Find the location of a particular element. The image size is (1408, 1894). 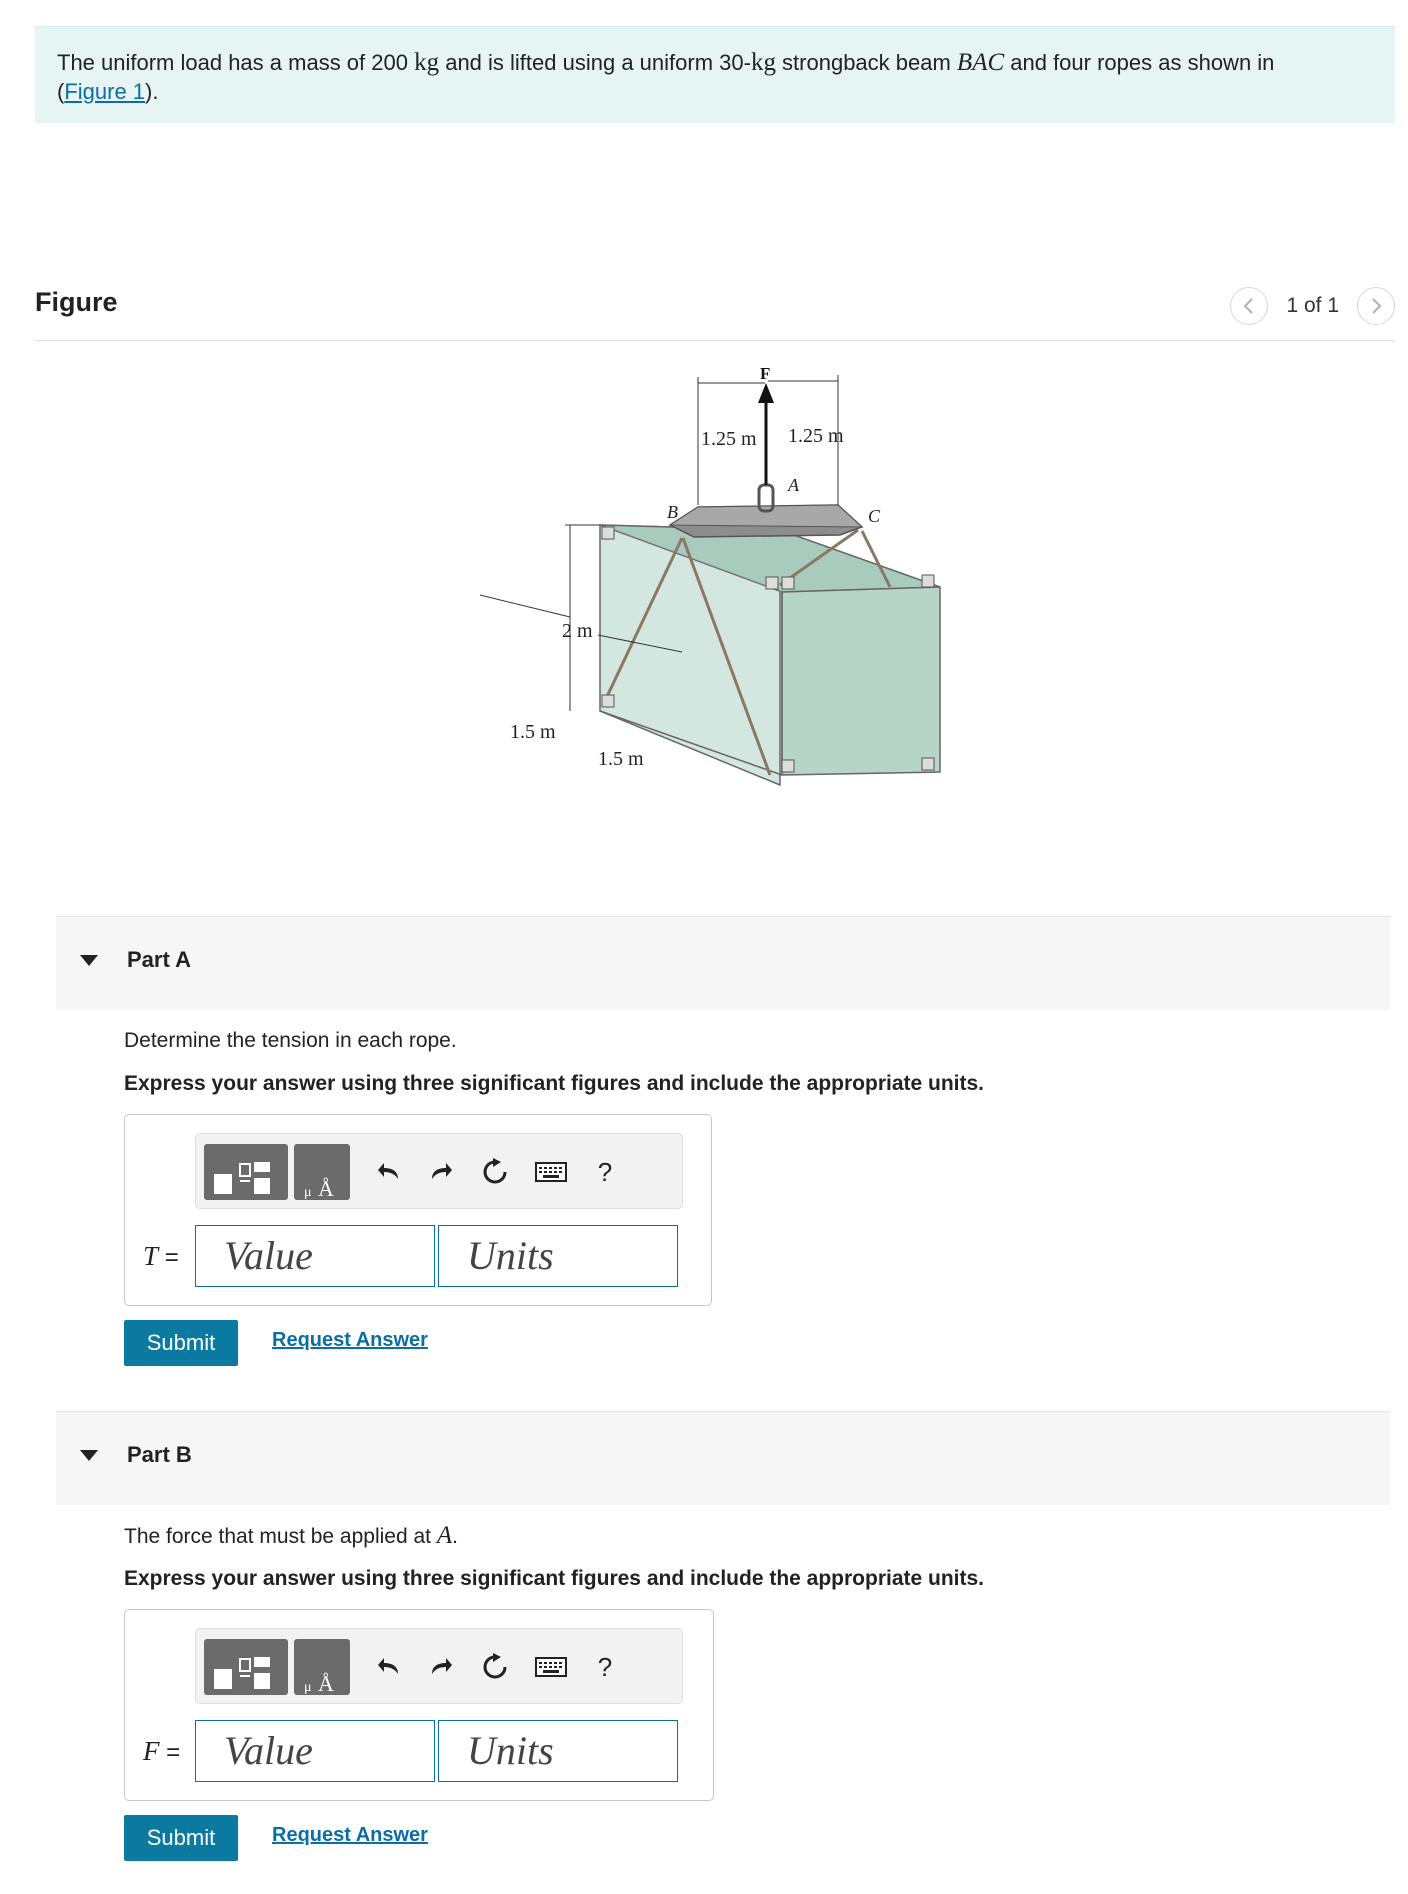

beam-label: BAC is located at coordinates (980, 62).